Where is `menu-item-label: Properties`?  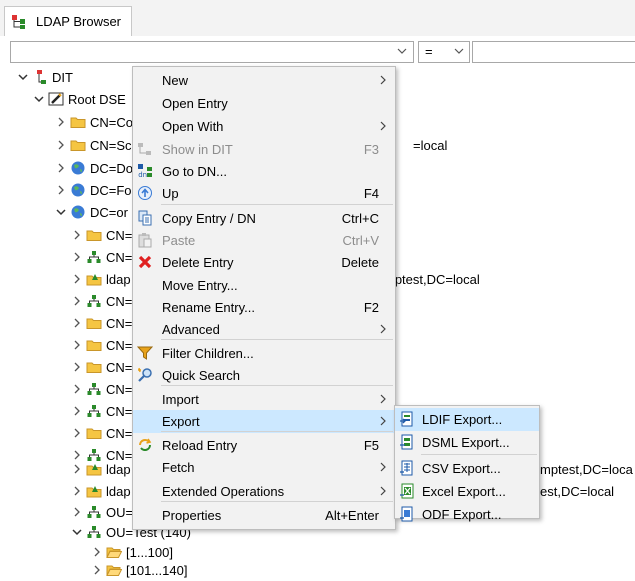 menu-item-label: Properties is located at coordinates (192, 515).